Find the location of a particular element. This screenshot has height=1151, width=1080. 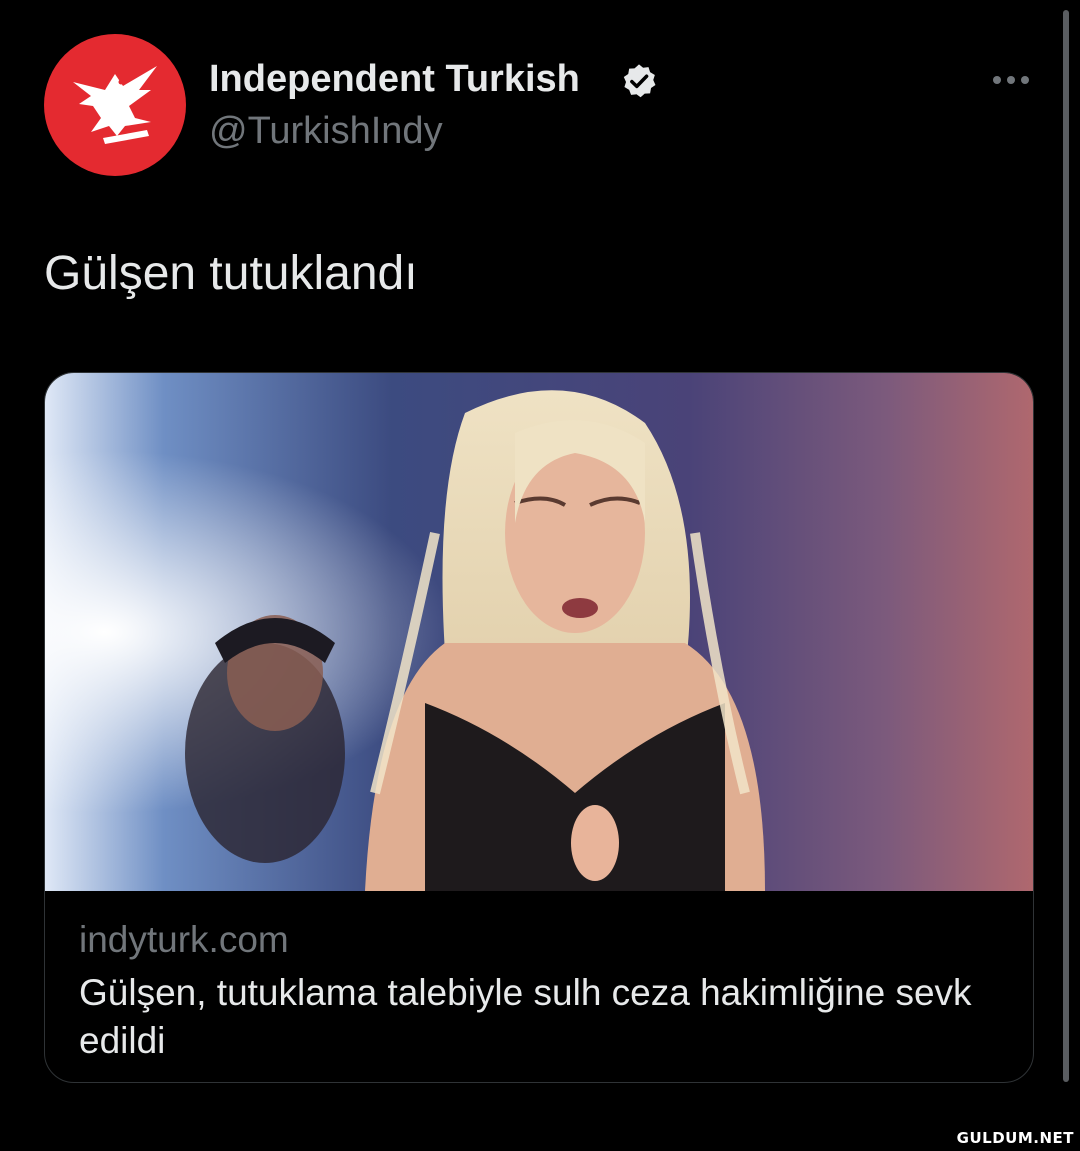

independent-eagle-icon is located at coordinates (115, 105).